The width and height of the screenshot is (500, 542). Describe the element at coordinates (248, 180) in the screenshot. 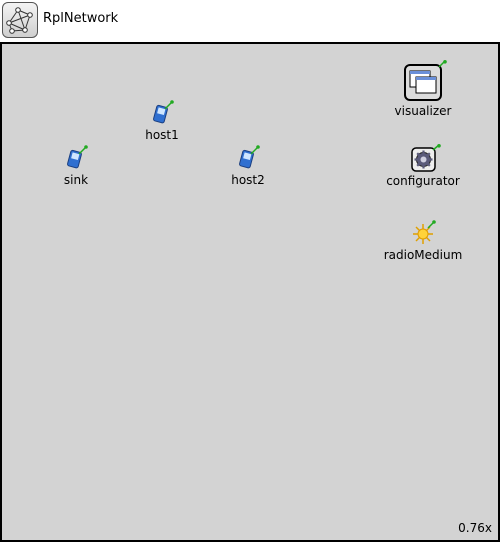

I see `node-label: host2` at that location.